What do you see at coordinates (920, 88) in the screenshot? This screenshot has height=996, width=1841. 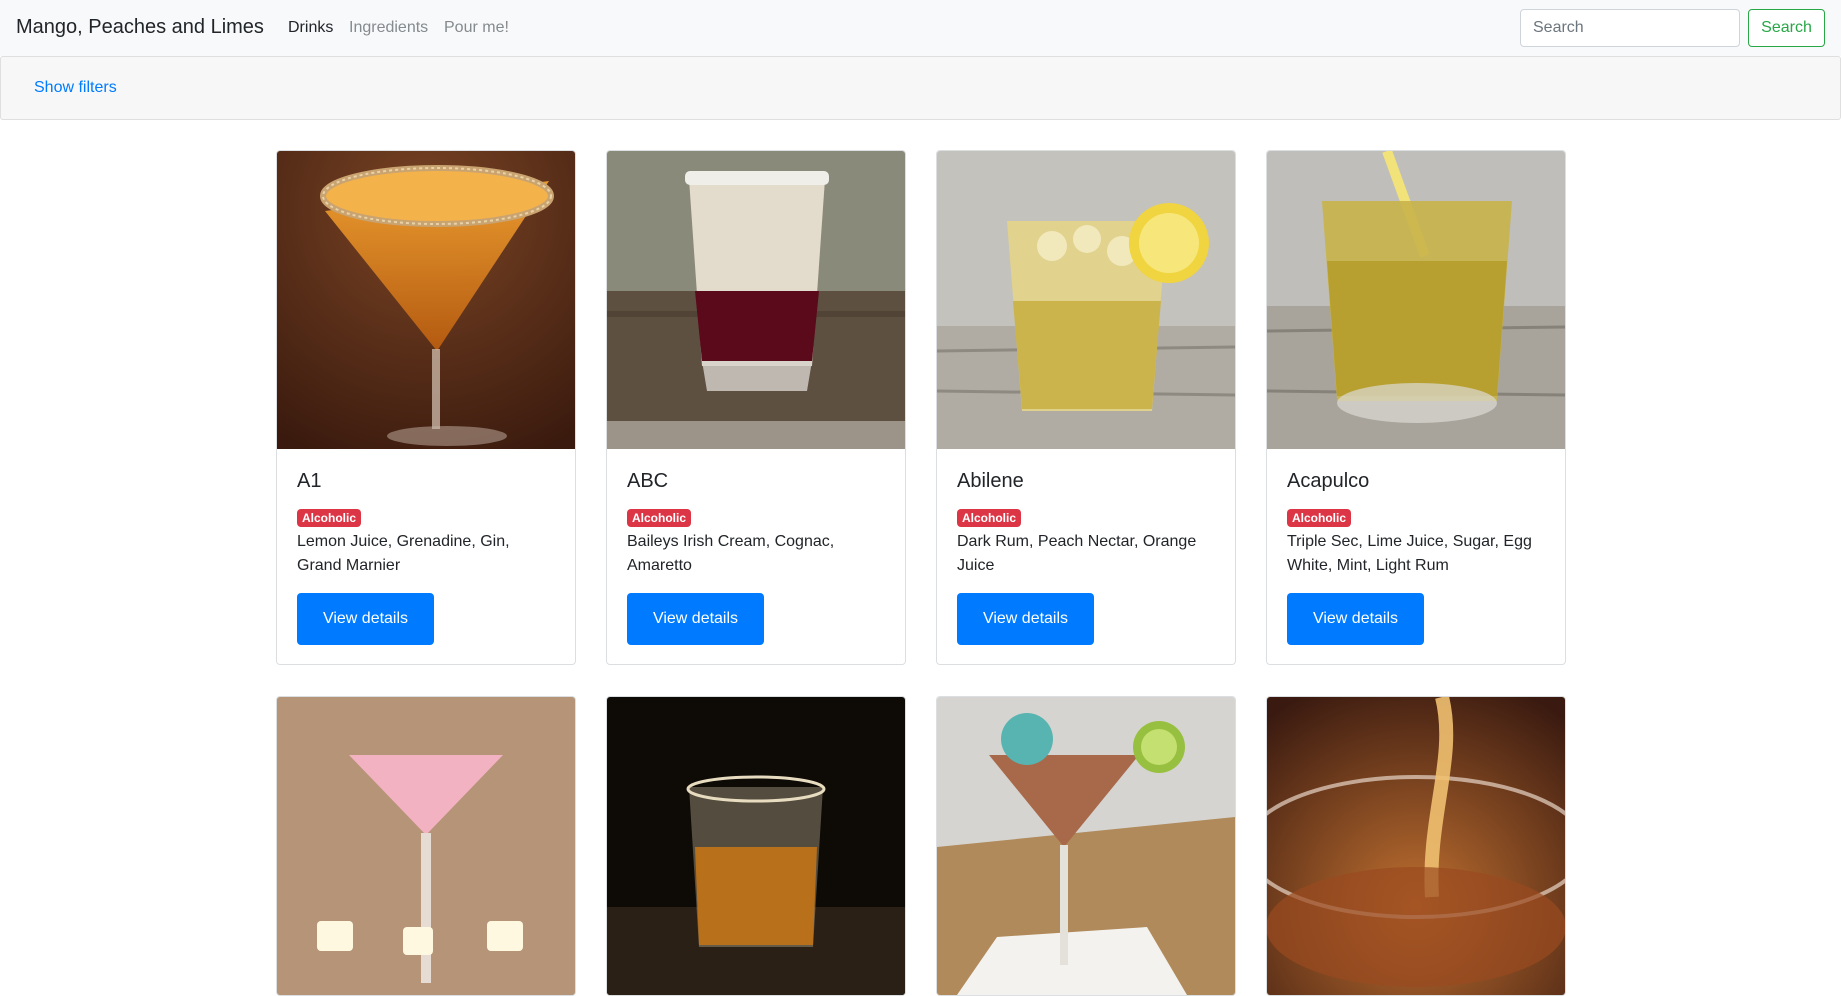 I see `filter-panel: Show filters` at bounding box center [920, 88].